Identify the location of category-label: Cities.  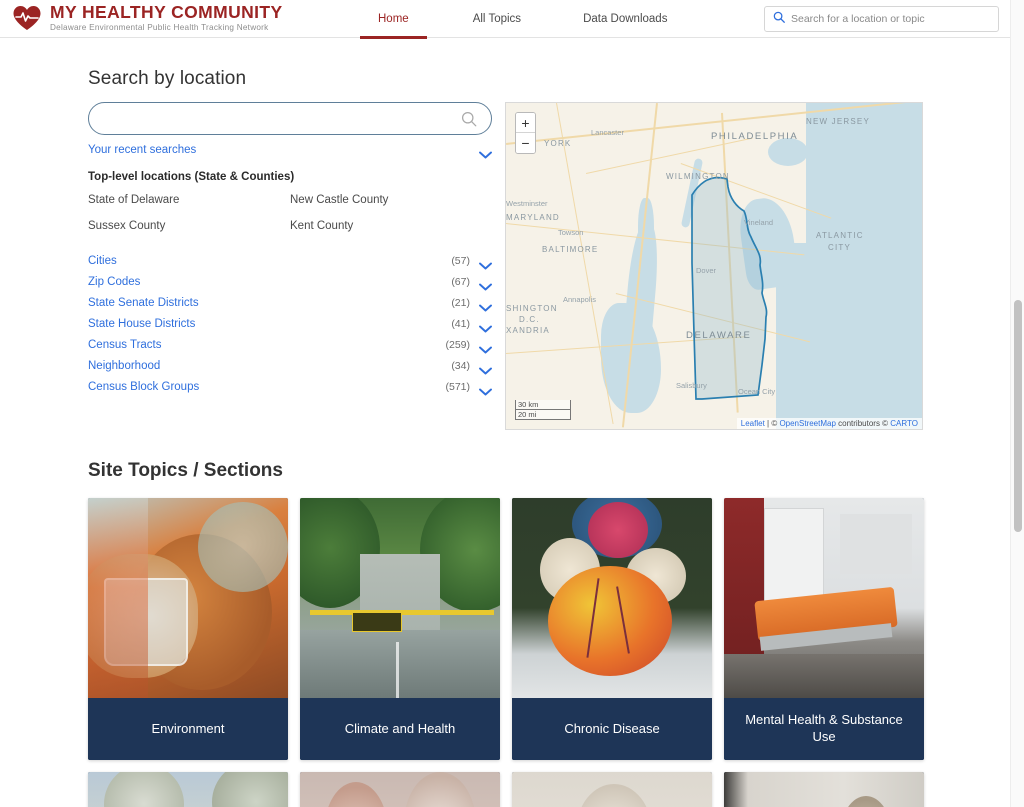
(102, 260).